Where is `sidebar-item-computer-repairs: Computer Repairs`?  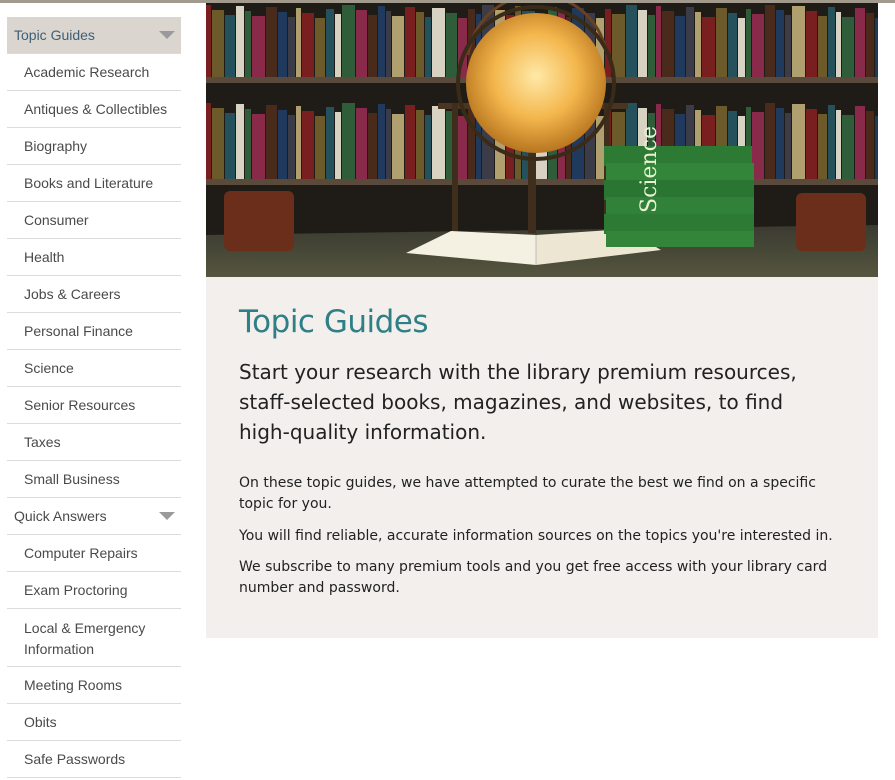 sidebar-item-computer-repairs: Computer Repairs is located at coordinates (94, 553).